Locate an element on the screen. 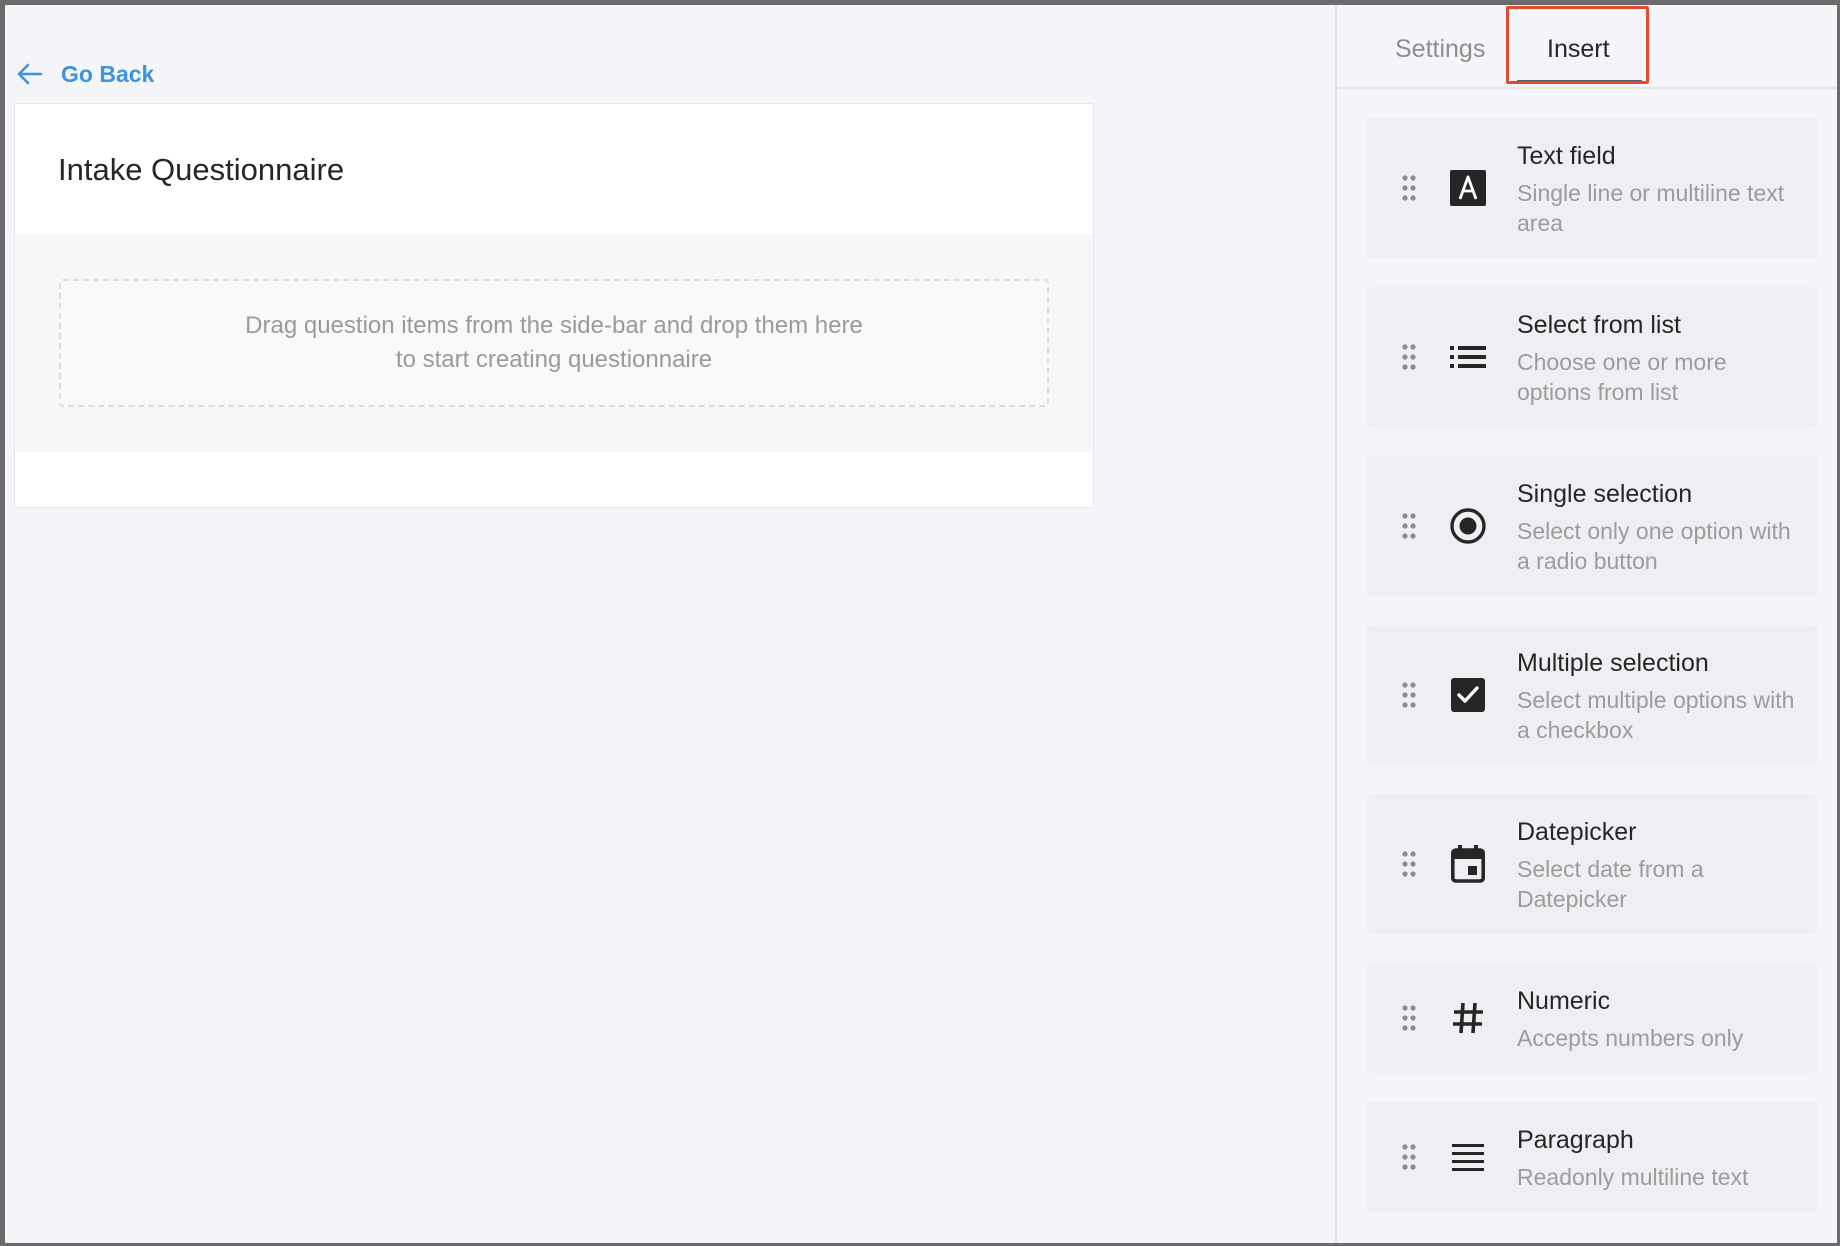  item-title: Paragraph is located at coordinates (1575, 1140).